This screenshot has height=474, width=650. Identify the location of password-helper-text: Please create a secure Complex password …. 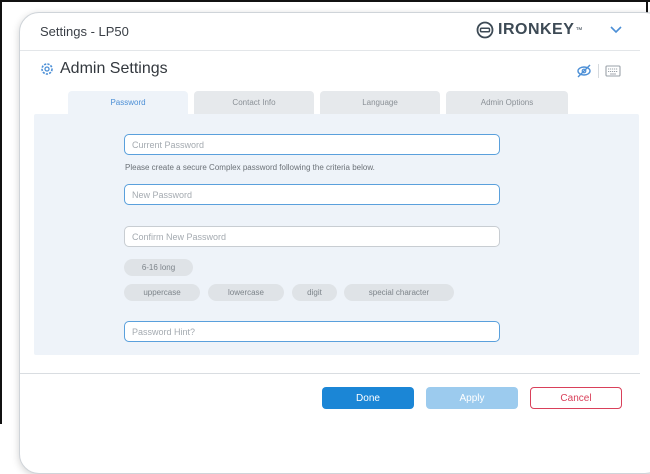
(250, 167).